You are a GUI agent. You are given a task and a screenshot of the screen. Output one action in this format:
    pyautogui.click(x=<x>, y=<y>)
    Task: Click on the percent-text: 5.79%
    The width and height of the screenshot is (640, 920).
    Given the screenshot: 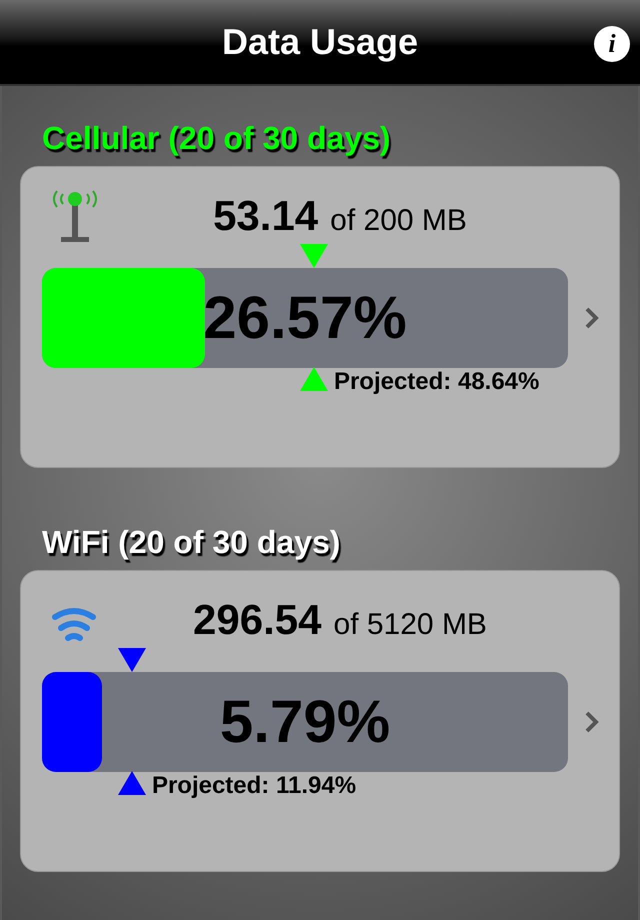 What is the action you would take?
    pyautogui.click(x=305, y=722)
    